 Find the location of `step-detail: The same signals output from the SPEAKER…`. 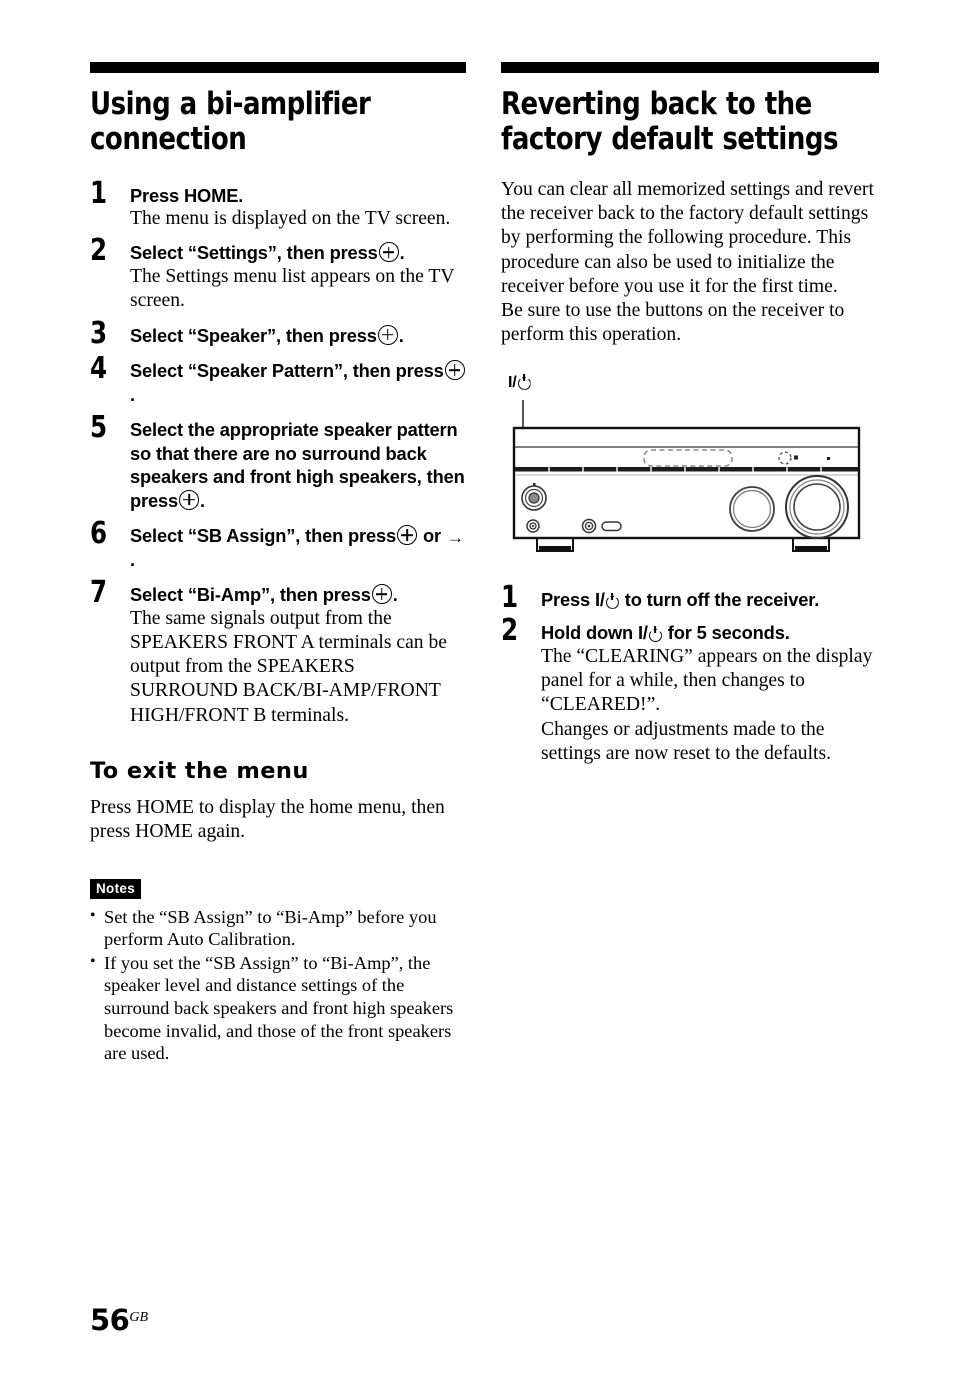

step-detail: The same signals output from the SPEAKER… is located at coordinates (288, 666).